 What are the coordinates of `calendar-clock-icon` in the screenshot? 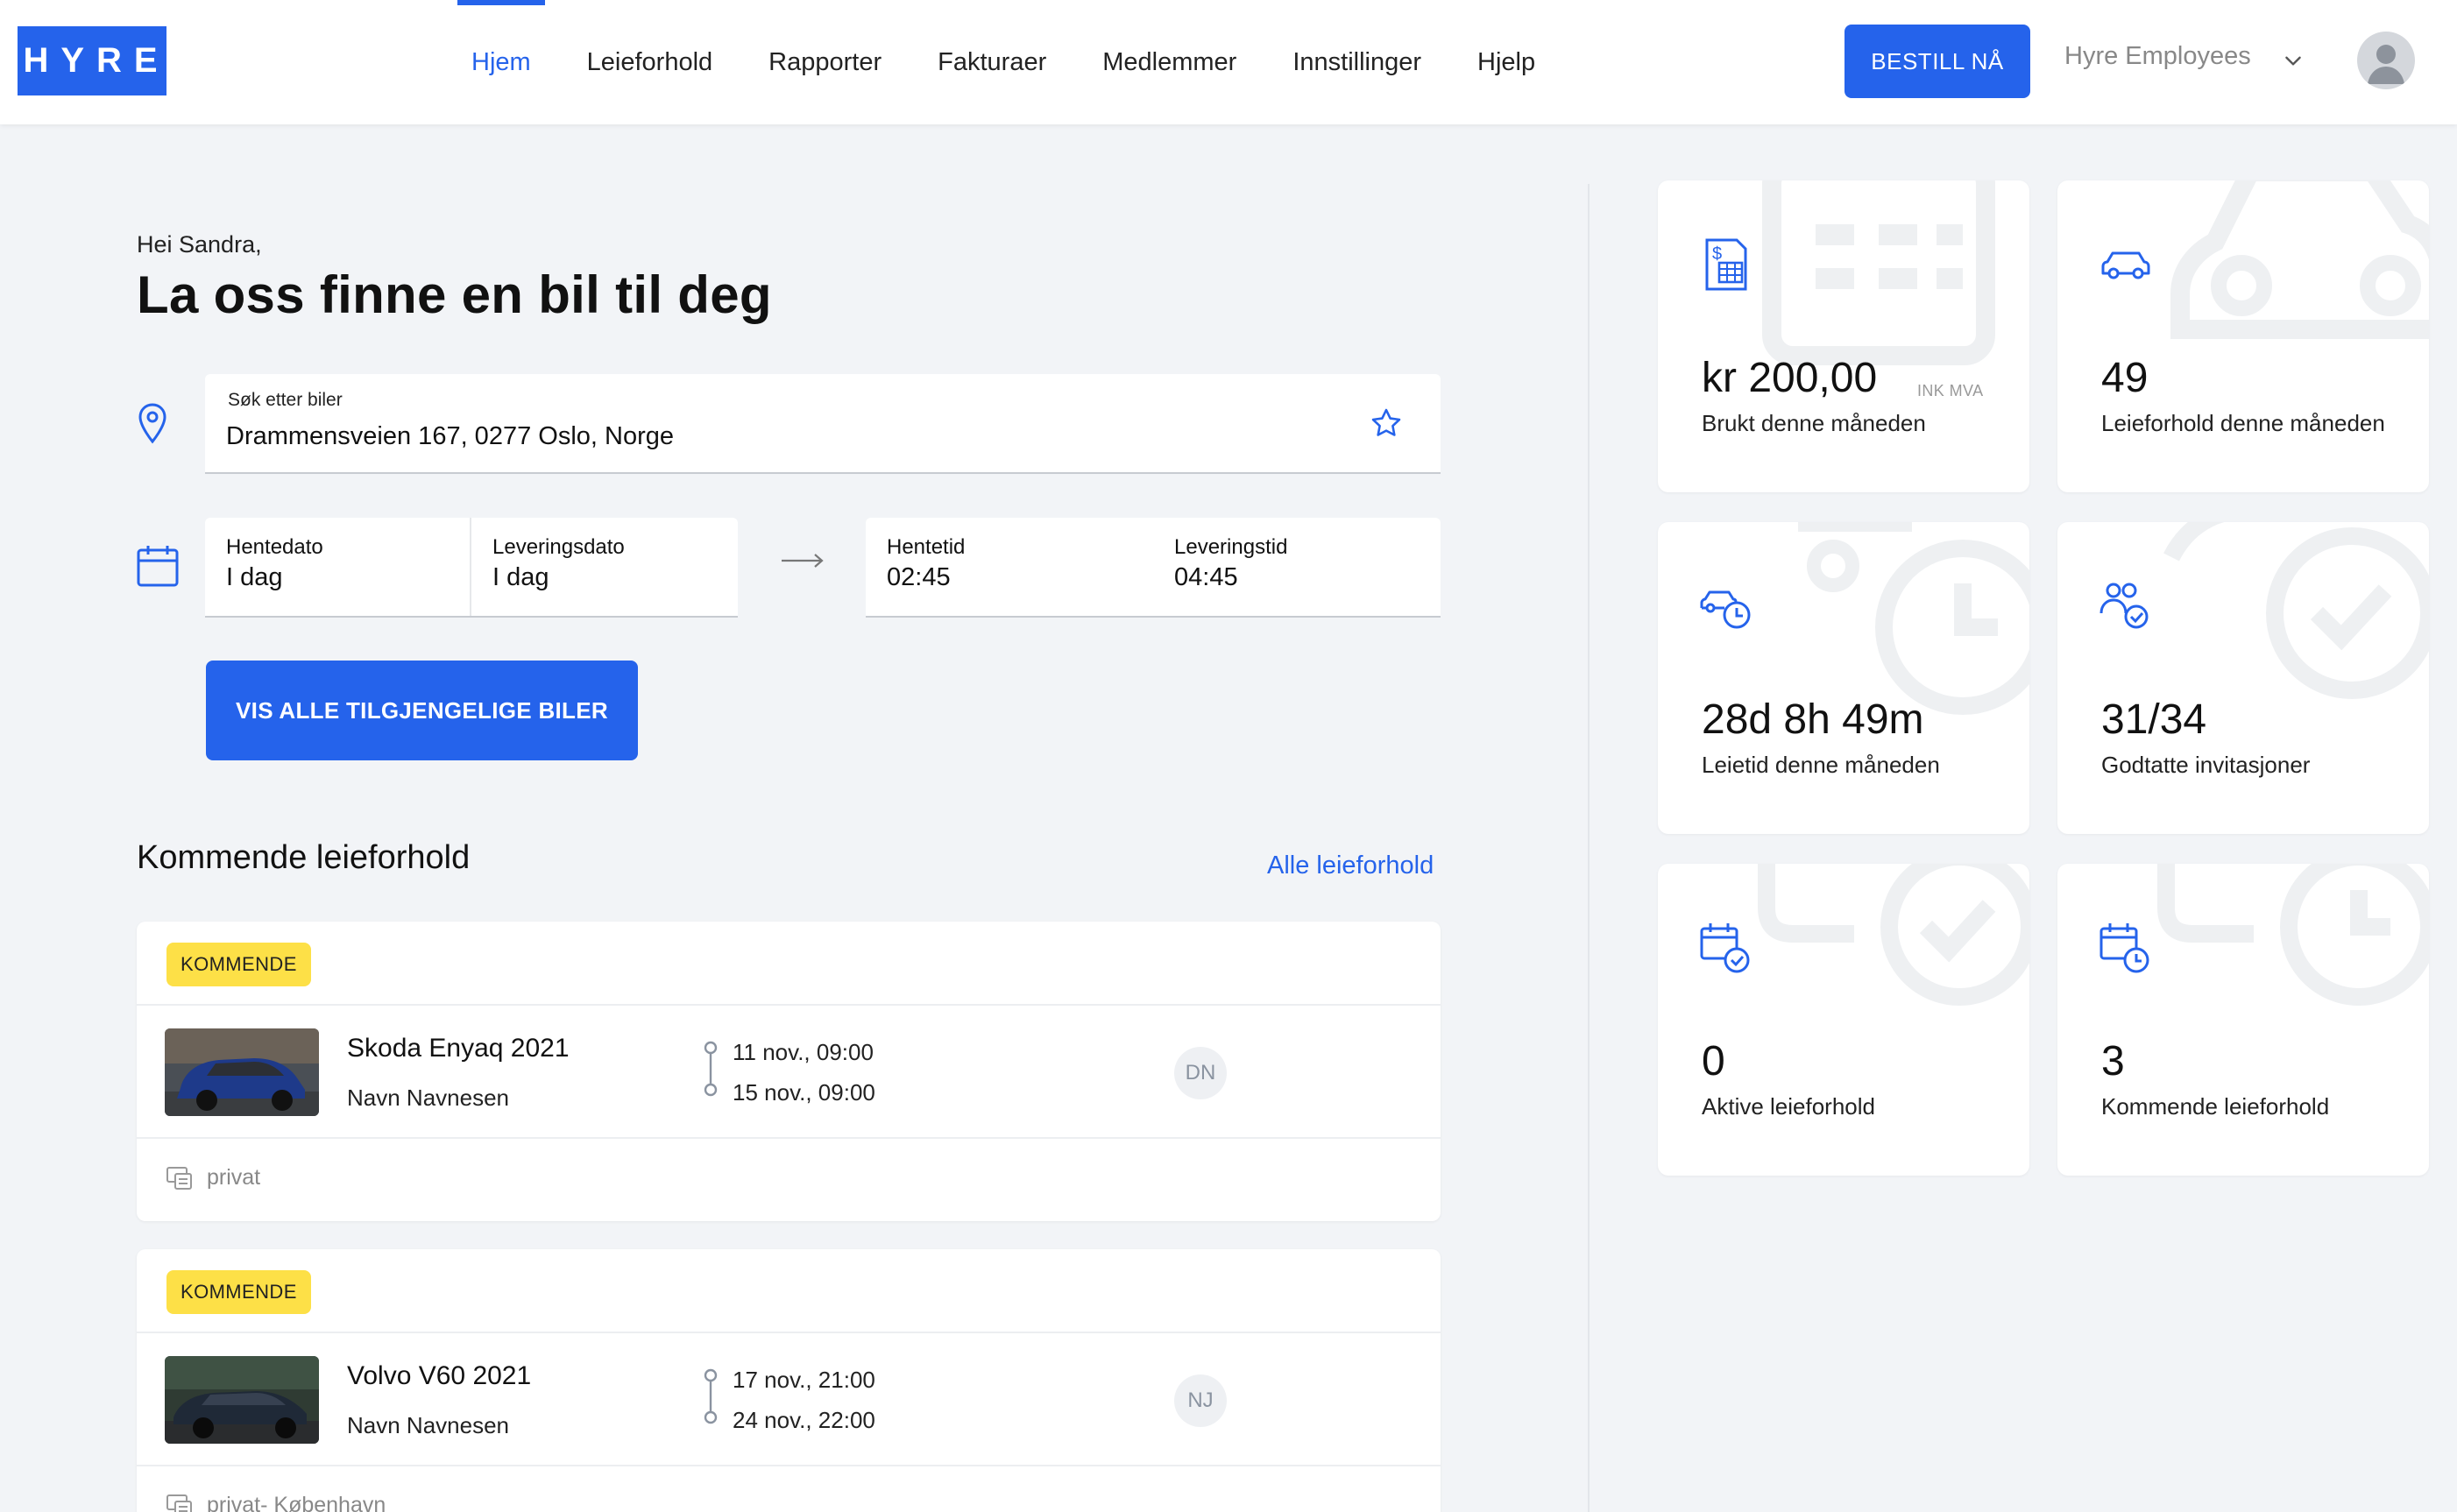 It's located at (2124, 948).